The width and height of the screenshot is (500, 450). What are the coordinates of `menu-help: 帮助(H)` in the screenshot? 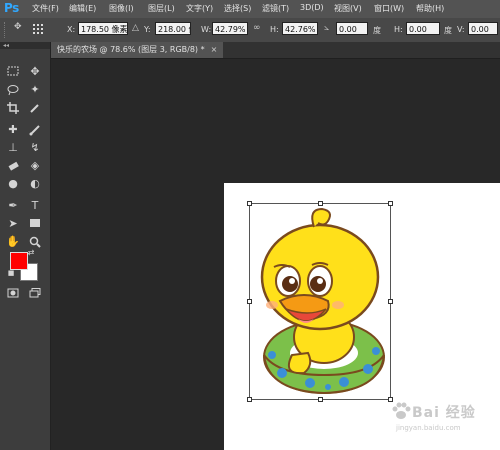 It's located at (430, 8).